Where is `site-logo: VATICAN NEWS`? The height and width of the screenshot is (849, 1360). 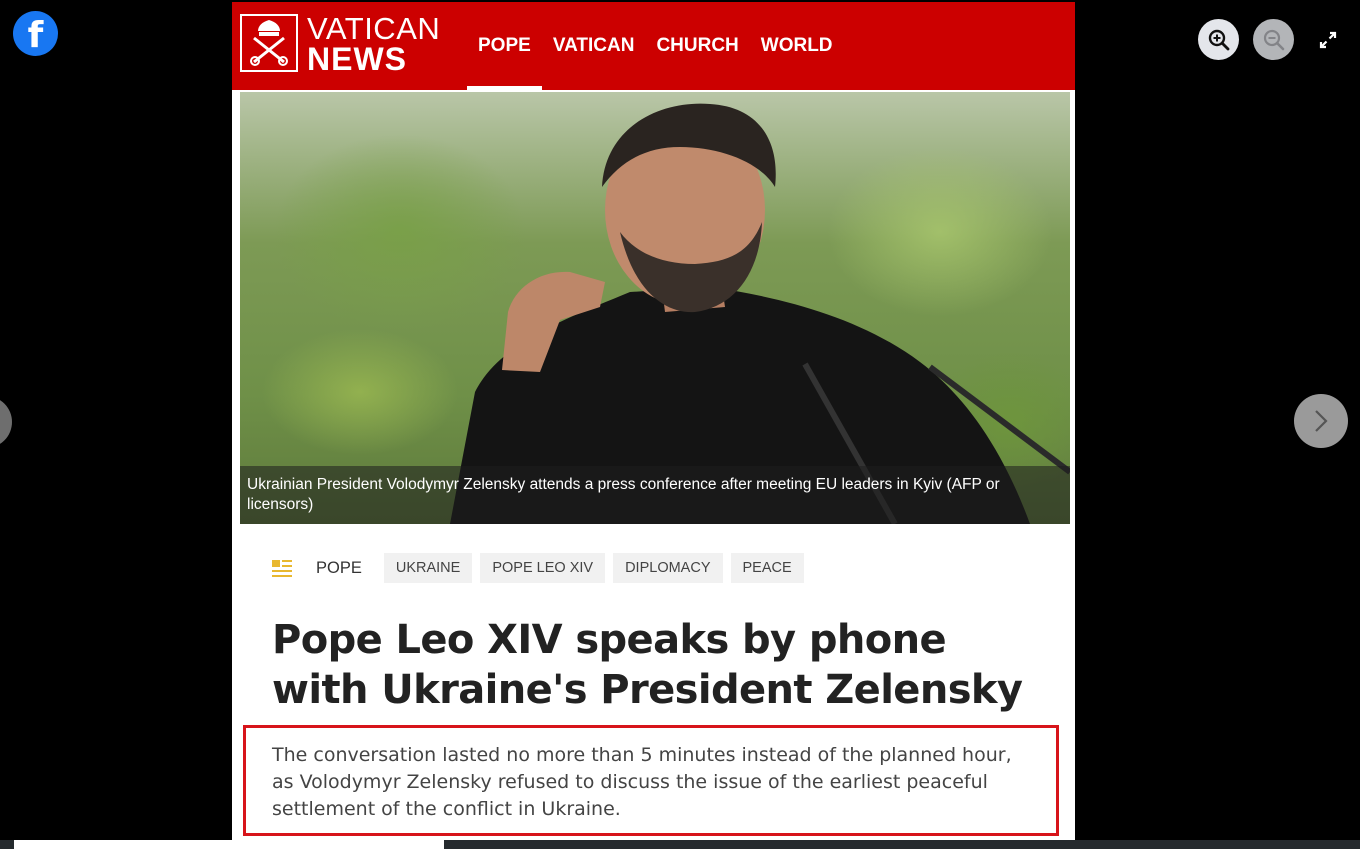 site-logo: VATICAN NEWS is located at coordinates (373, 44).